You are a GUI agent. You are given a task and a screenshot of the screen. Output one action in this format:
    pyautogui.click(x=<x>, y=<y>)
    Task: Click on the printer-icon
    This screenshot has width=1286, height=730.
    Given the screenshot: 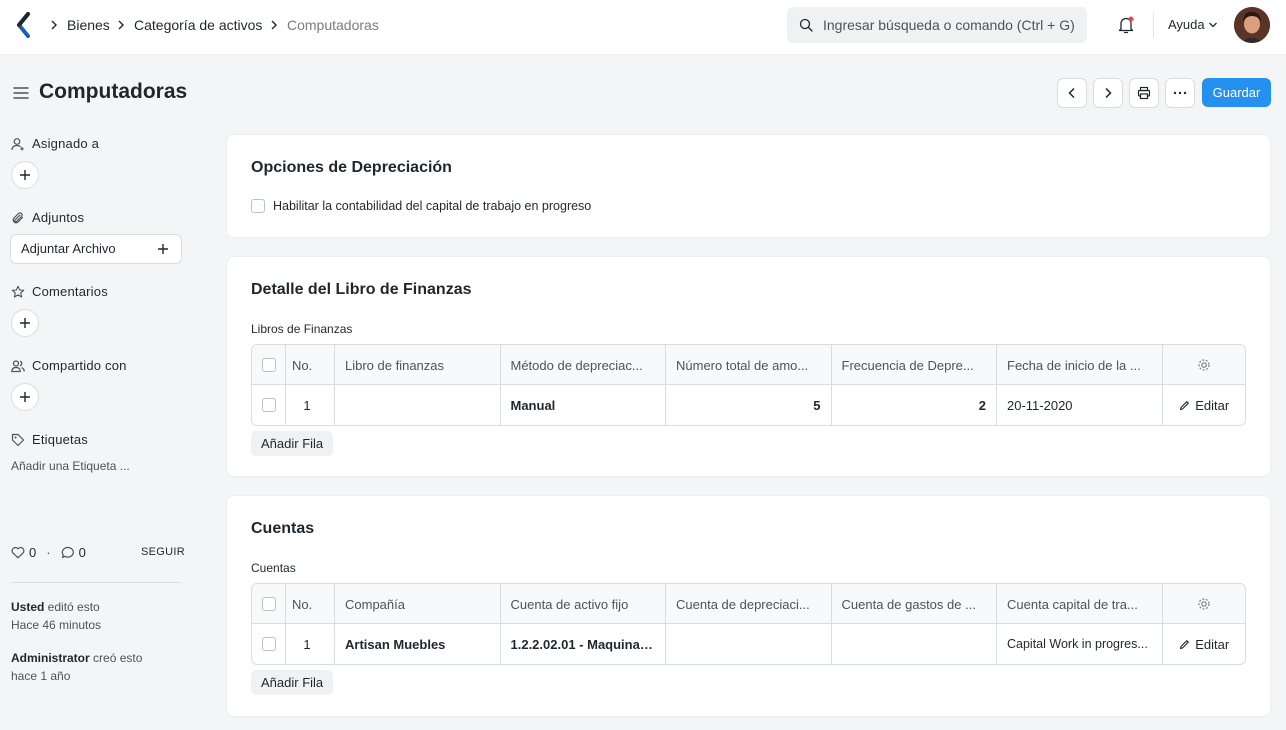 What is the action you would take?
    pyautogui.click(x=1144, y=93)
    